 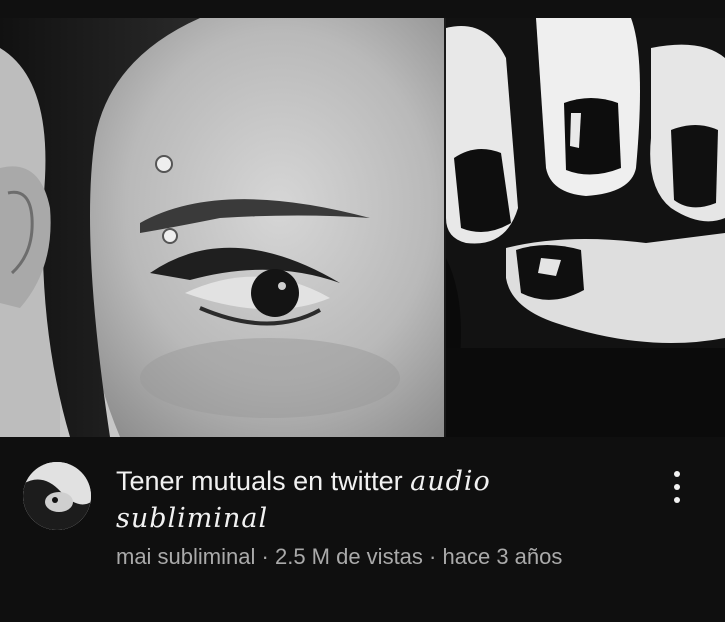 What do you see at coordinates (259, 481) in the screenshot?
I see `video-title-text: Tener mutuals en twitter` at bounding box center [259, 481].